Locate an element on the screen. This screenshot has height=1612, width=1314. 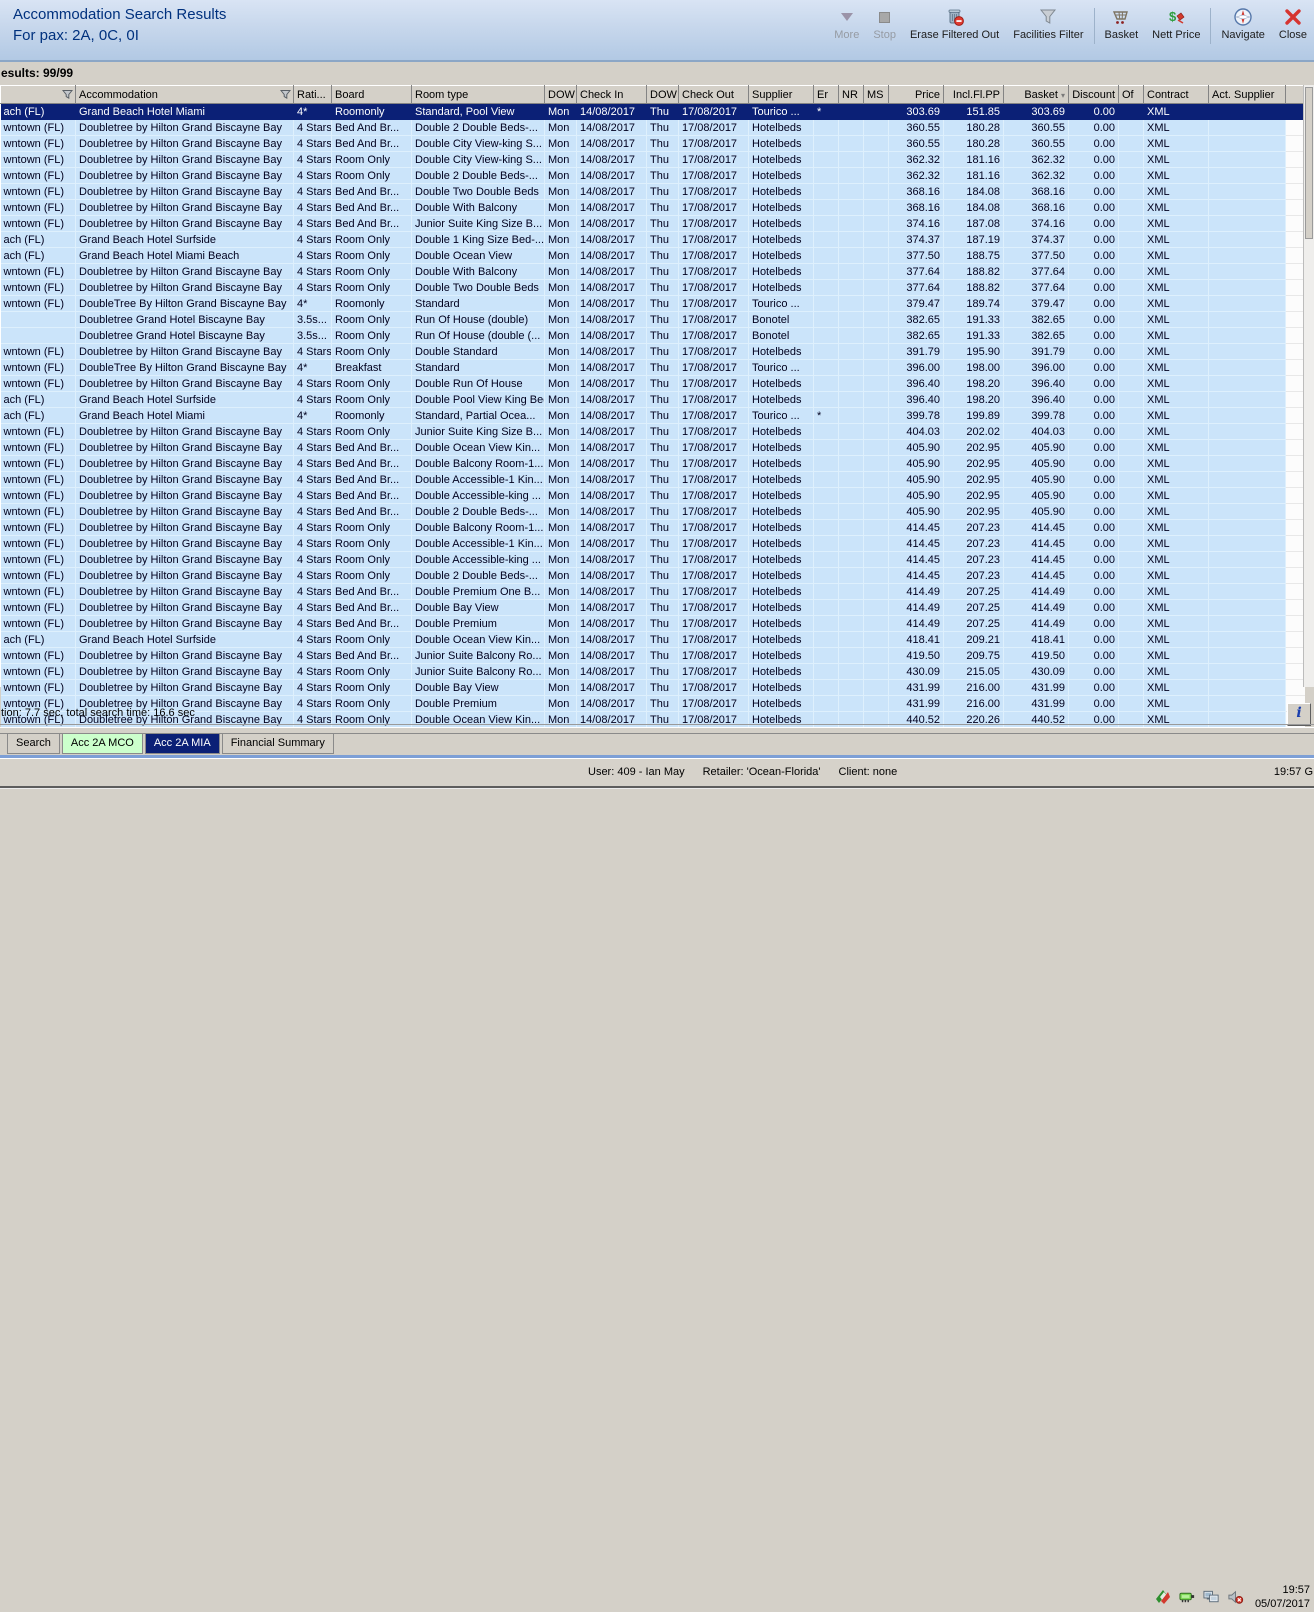
facilities-filter-button: Facilities Filter is located at coordinates (1048, 23).